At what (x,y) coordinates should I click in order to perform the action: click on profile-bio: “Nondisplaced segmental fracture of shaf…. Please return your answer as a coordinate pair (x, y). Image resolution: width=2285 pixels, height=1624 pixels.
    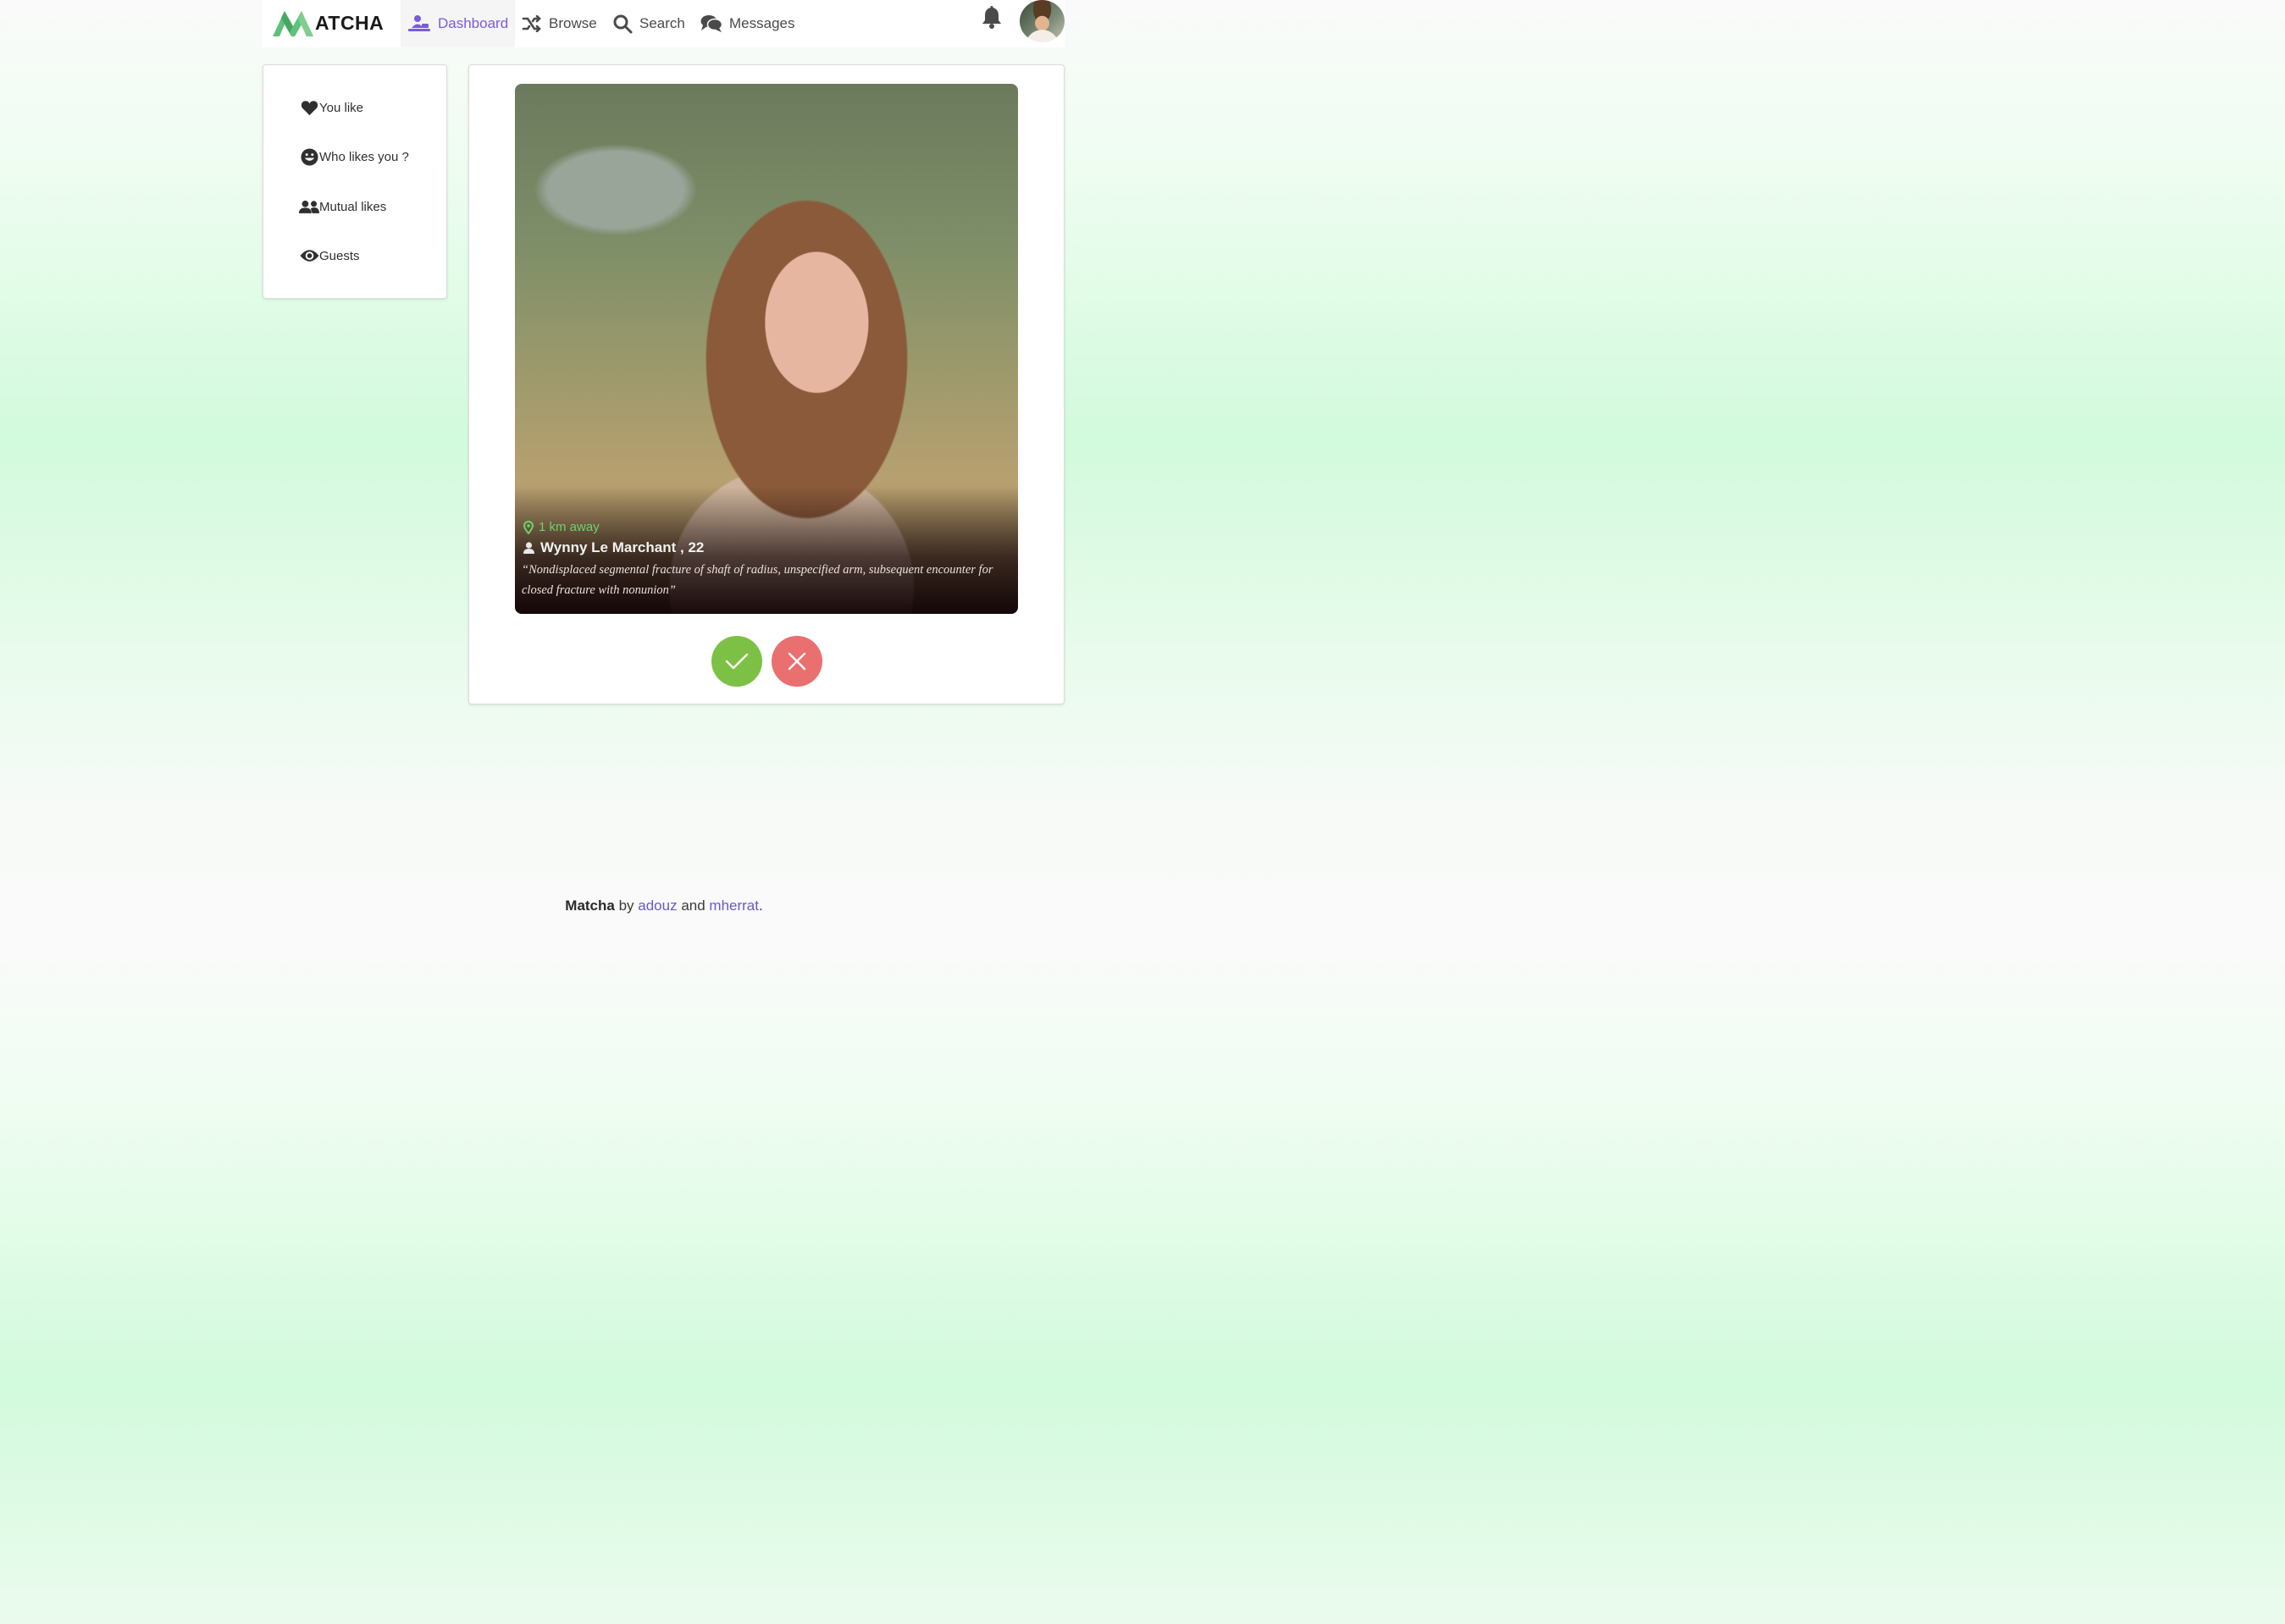
    Looking at the image, I should click on (757, 580).